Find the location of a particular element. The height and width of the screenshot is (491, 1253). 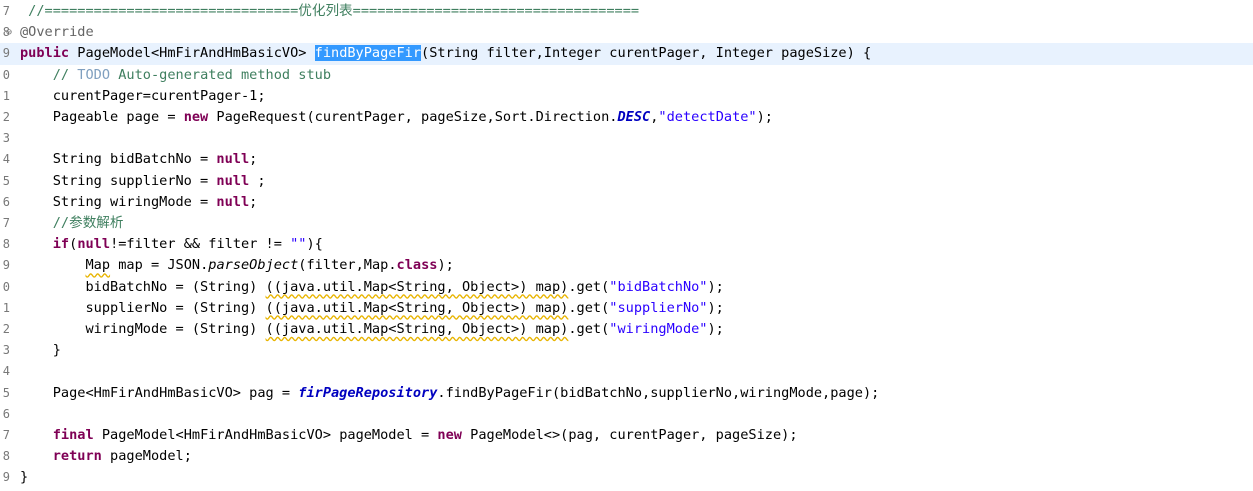

line-number: 0 is located at coordinates (6, 74).